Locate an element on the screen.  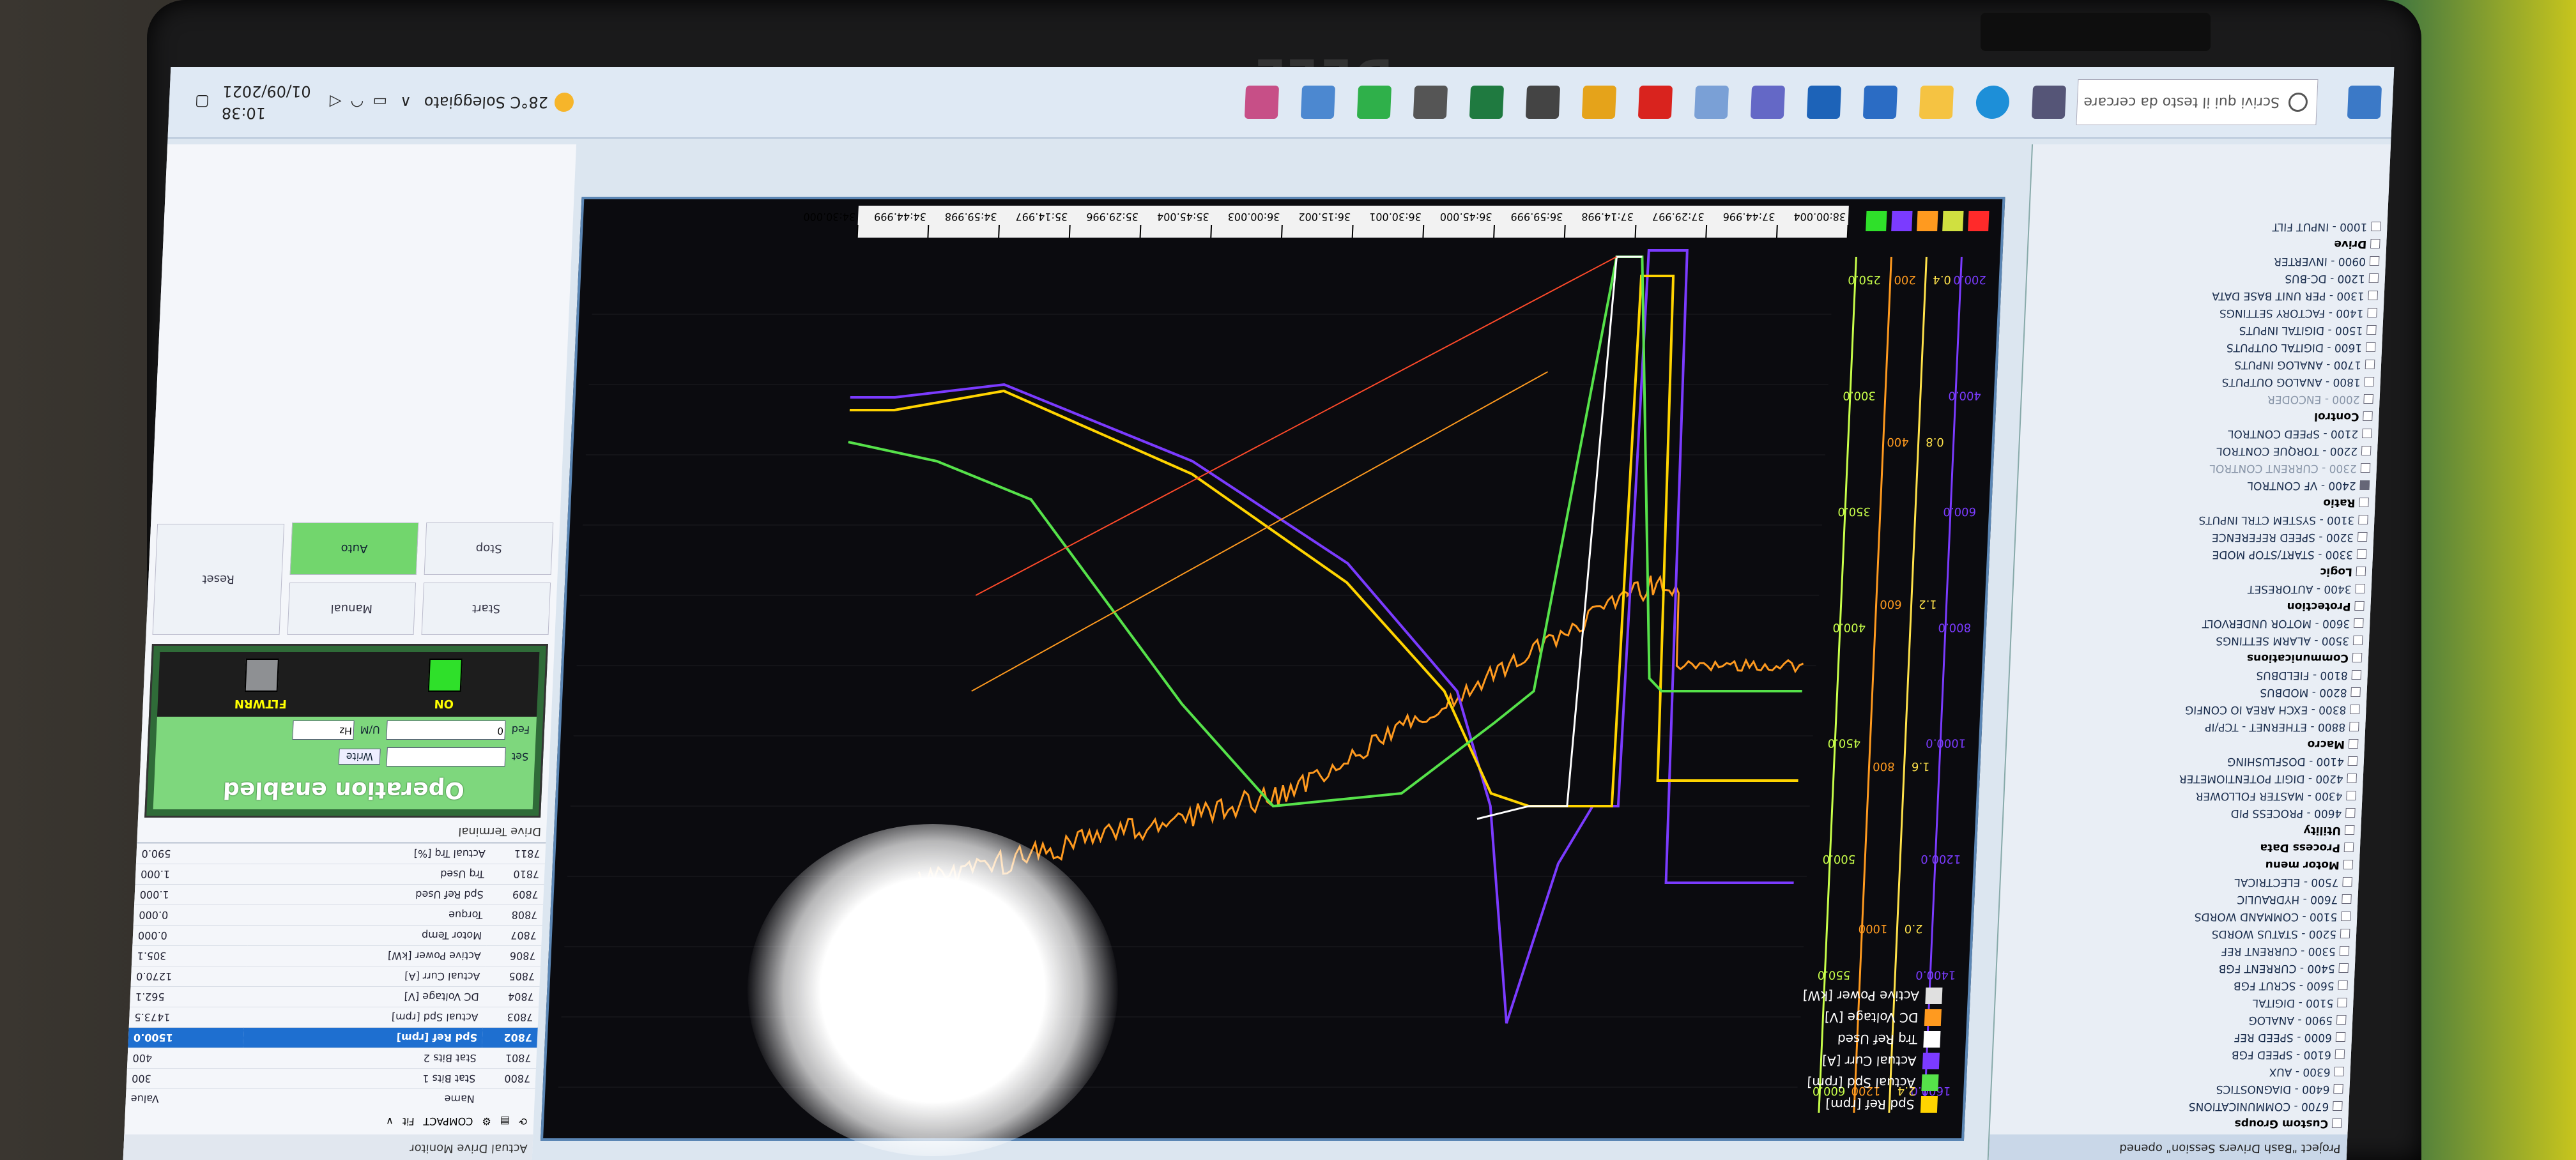
tree-item: 6400 - DIAGNOSTICS is located at coordinates (2167, 1088).